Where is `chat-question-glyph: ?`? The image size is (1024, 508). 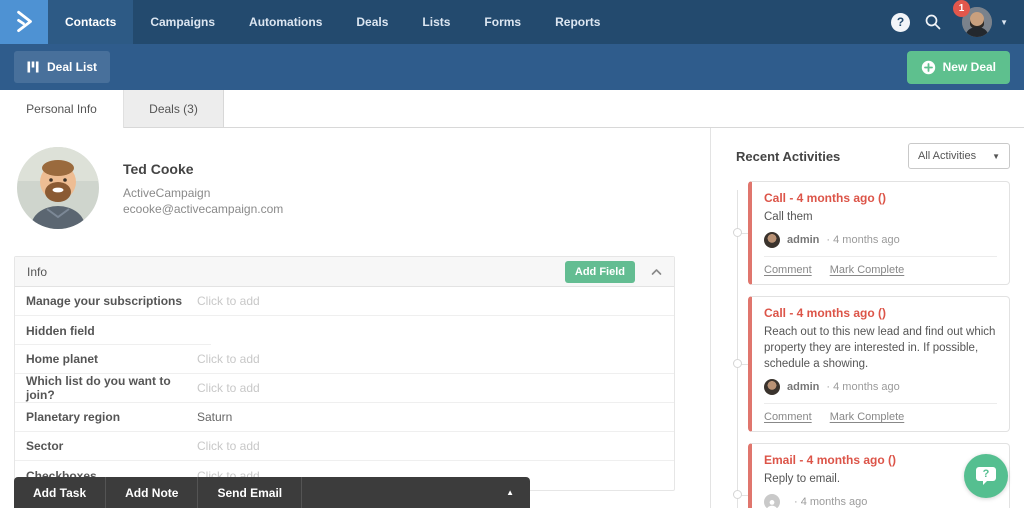 chat-question-glyph: ? is located at coordinates (986, 474).